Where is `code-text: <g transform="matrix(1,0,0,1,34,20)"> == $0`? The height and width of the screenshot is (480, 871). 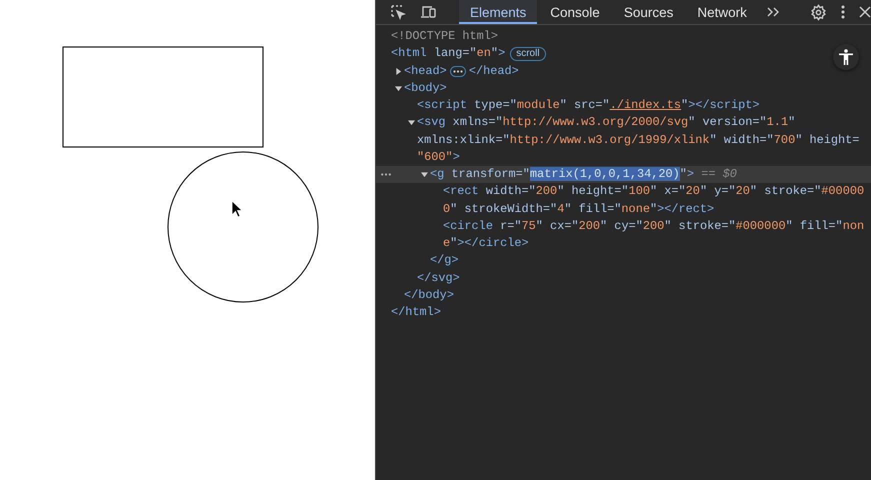
code-text: <g transform="matrix(1,0,0,1,34,20)"> == $0 is located at coordinates (583, 174).